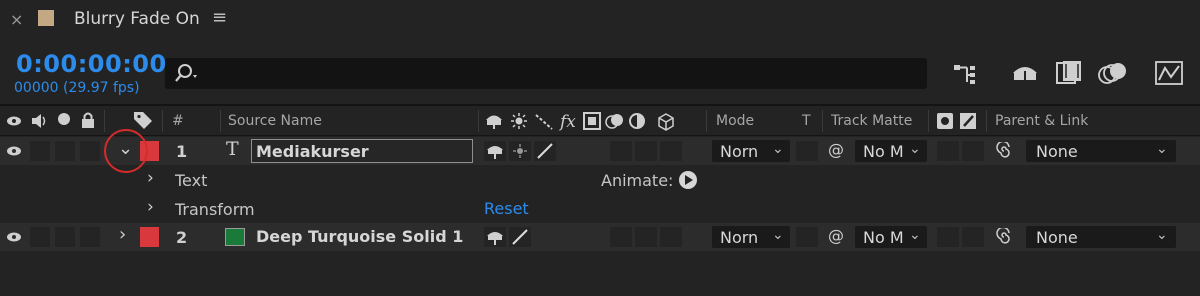 This screenshot has width=1200, height=296. Describe the element at coordinates (735, 121) in the screenshot. I see `mode-header: Mode` at that location.